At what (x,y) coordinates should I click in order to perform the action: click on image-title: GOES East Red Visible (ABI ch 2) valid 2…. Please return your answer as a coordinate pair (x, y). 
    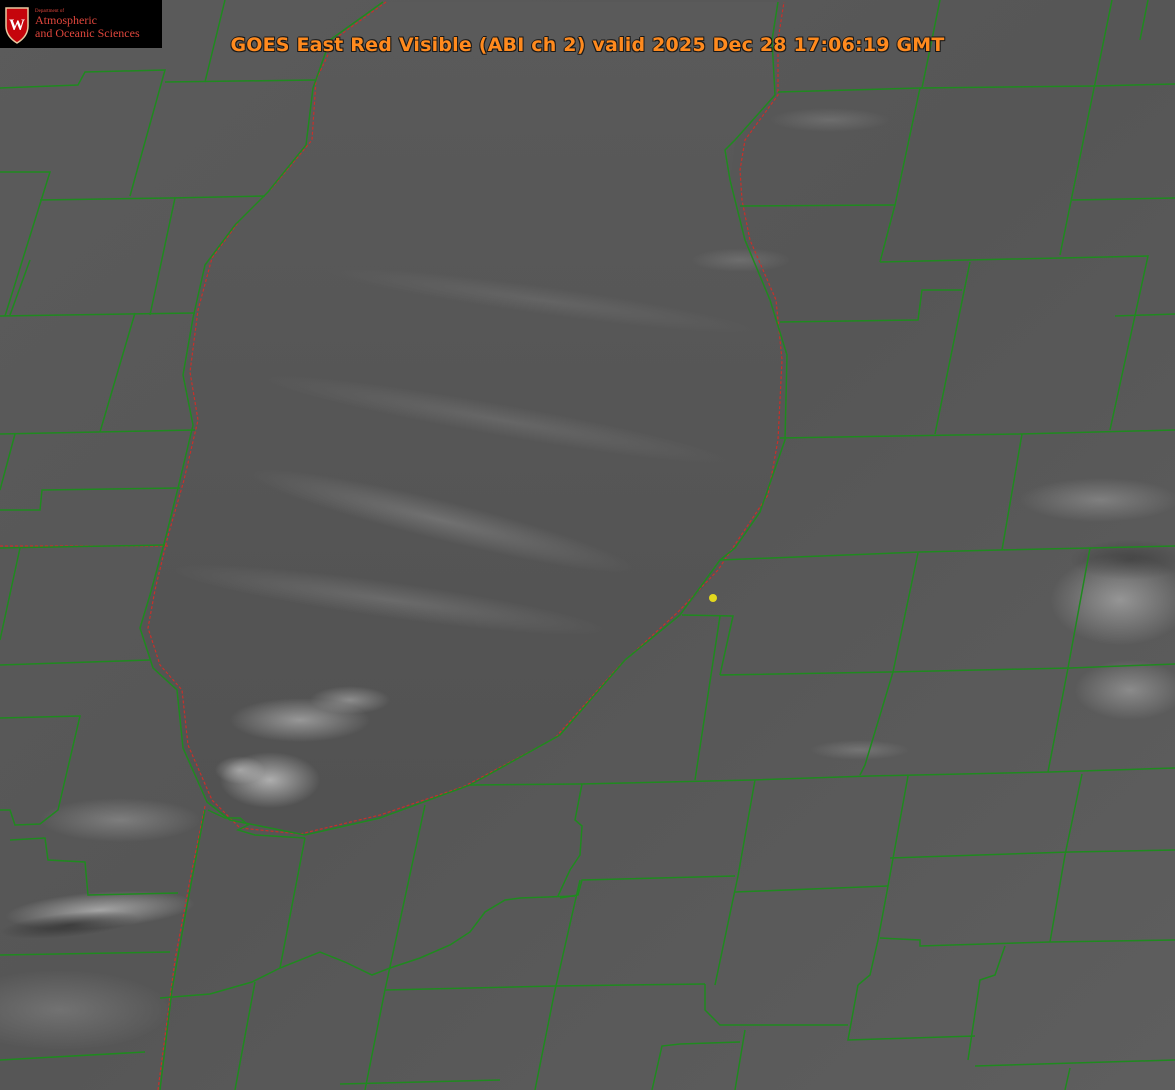
    Looking at the image, I should click on (587, 45).